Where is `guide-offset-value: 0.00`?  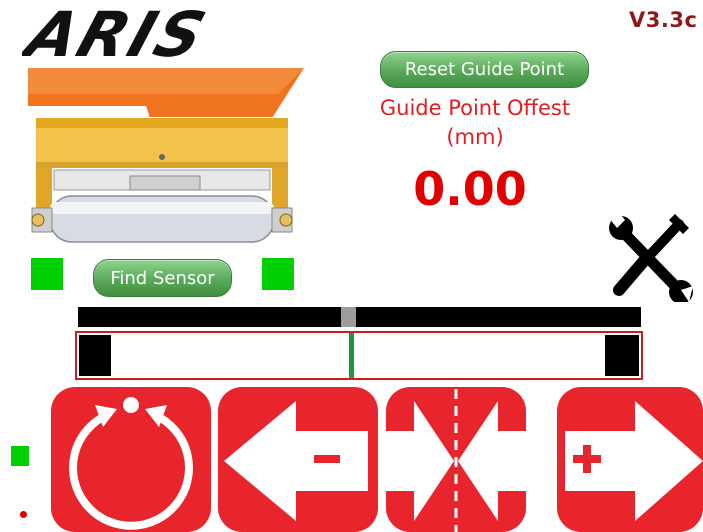
guide-offset-value: 0.00 is located at coordinates (470, 189).